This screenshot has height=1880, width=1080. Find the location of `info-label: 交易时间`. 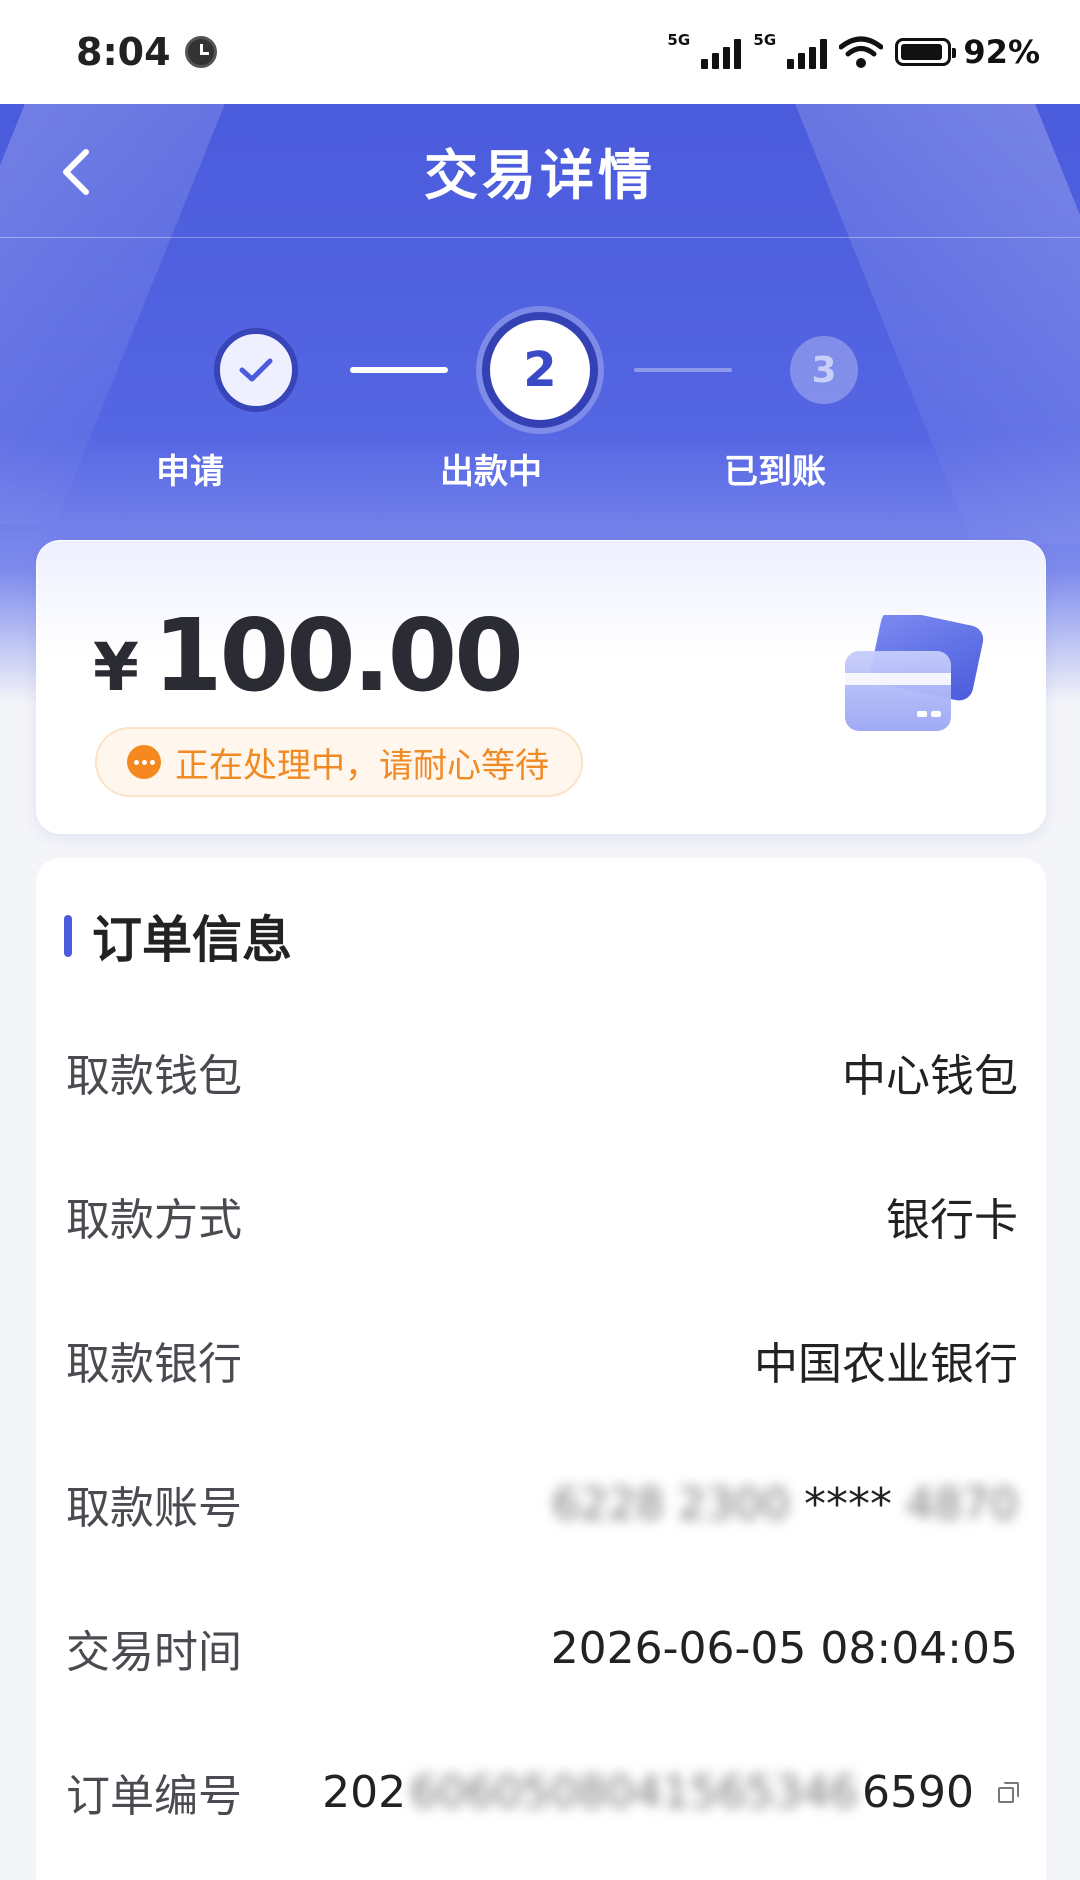

info-label: 交易时间 is located at coordinates (154, 1652).